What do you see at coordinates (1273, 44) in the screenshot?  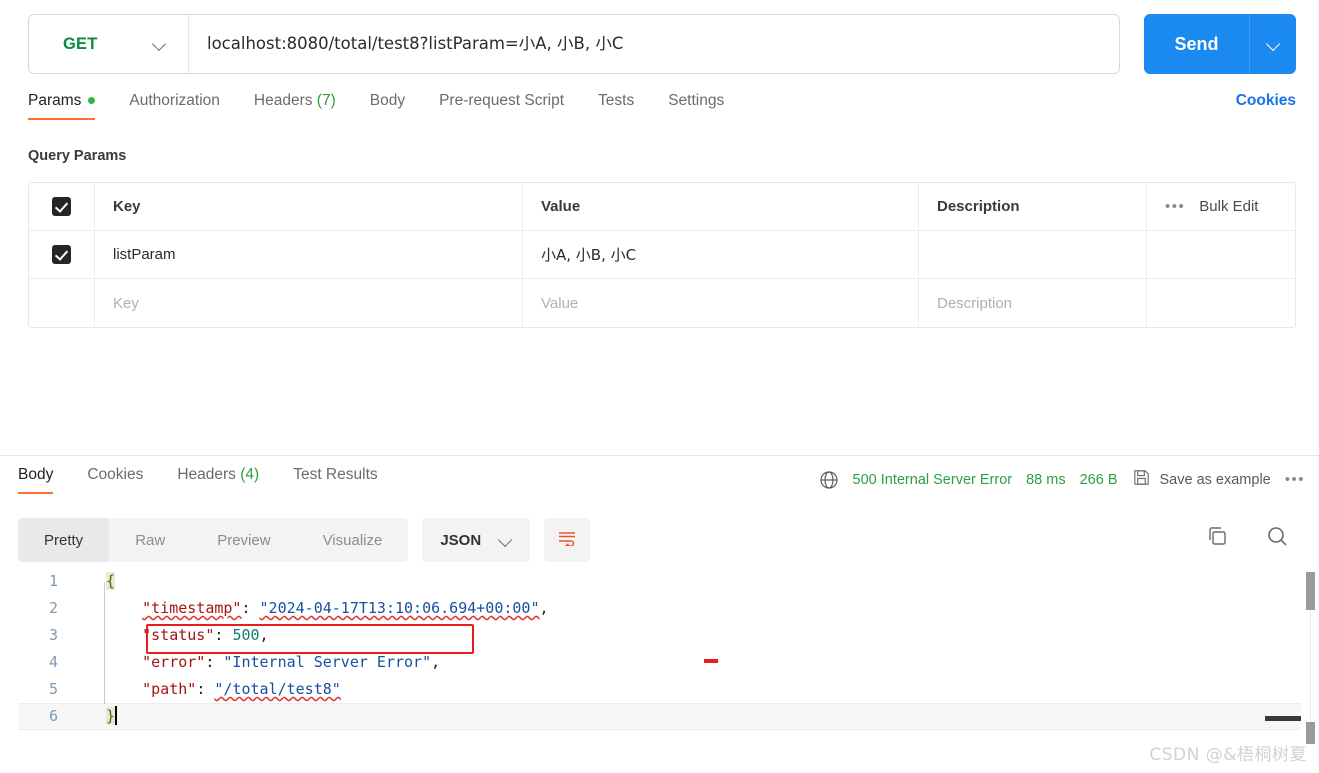 I see `send-options-button` at bounding box center [1273, 44].